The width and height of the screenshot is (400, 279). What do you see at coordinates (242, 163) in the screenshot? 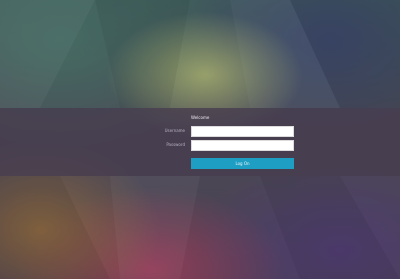
I see `log-on-button: Log On` at bounding box center [242, 163].